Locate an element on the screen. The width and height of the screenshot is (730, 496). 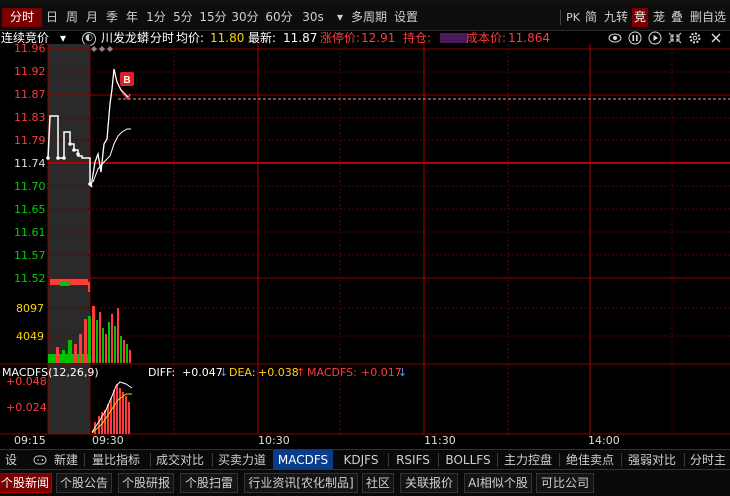
overlay-button: 茏 is located at coordinates (659, 17).